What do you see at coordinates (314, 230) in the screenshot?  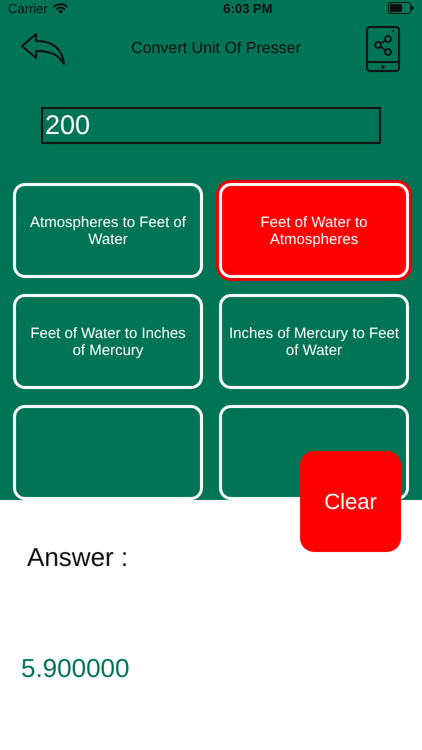 I see `conversion-button: Feet of Water to Atmospheres` at bounding box center [314, 230].